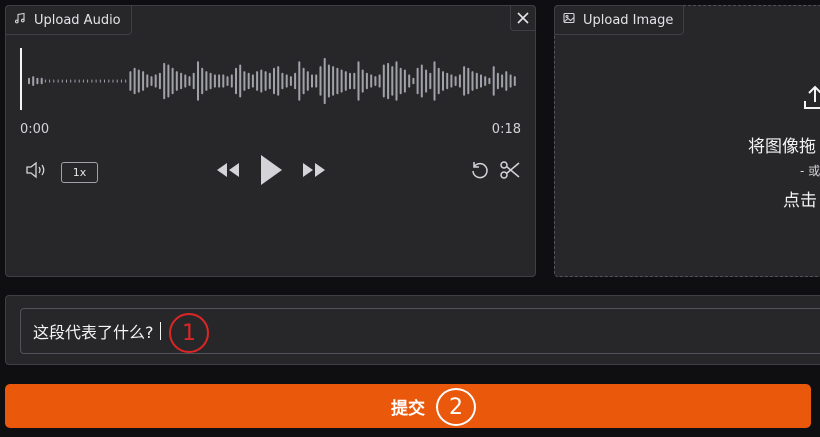 This screenshot has width=820, height=437. I want to click on close-icon, so click(523, 18).